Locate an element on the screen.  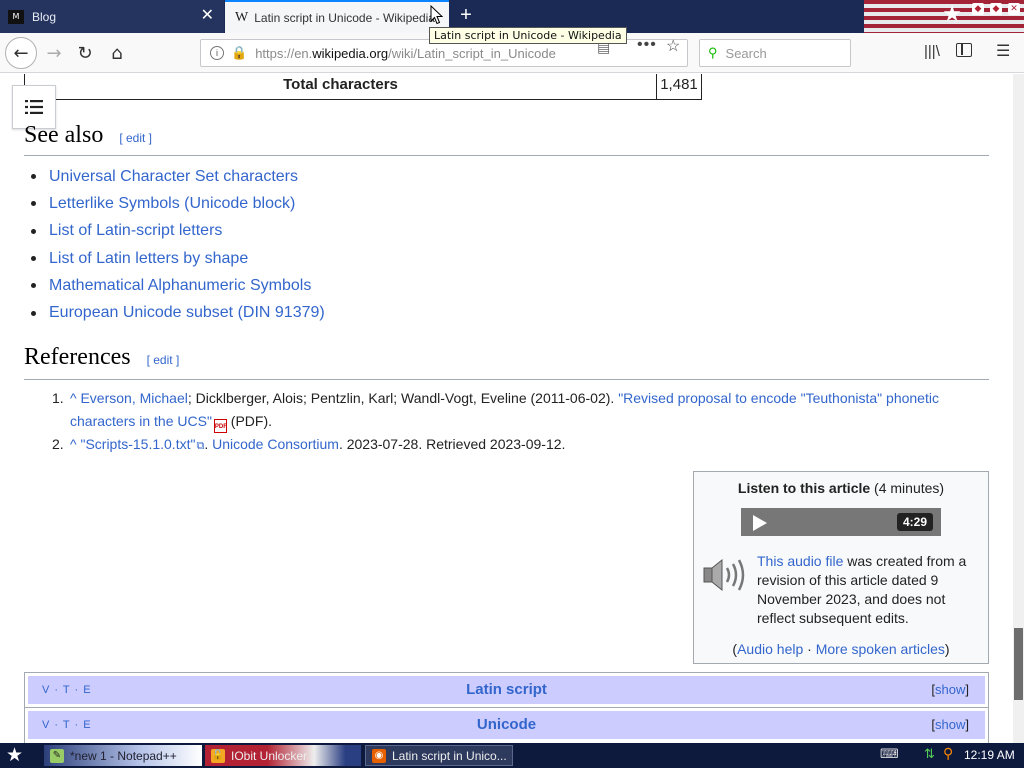
network-tray-icon: ⇅ is located at coordinates (929, 754).